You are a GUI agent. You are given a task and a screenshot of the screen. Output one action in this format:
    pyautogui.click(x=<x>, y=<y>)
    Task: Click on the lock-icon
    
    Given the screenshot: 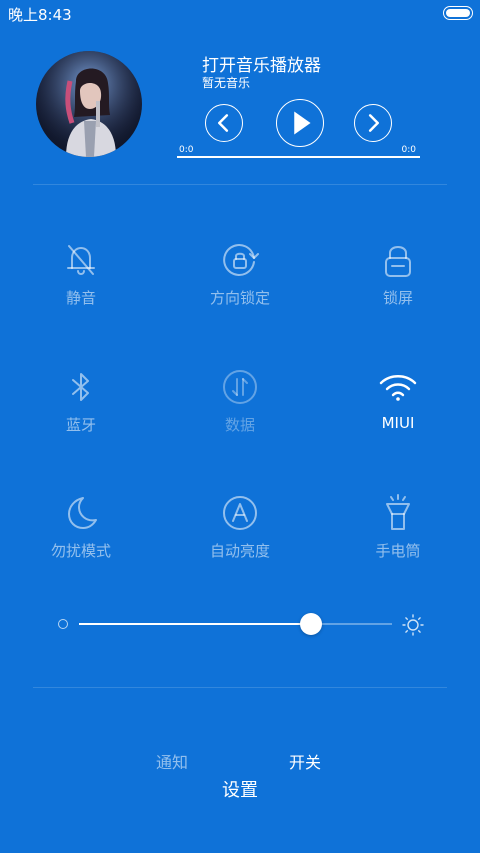 What is the action you would take?
    pyautogui.click(x=398, y=261)
    